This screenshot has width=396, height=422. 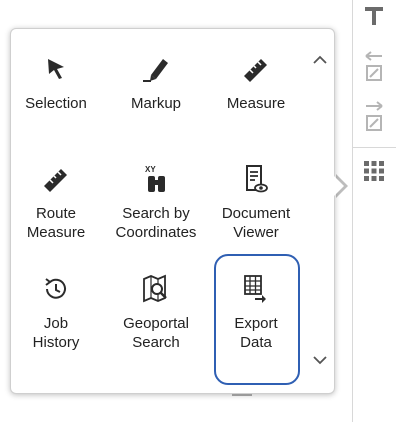 I want to click on tool-label: Job History, so click(x=56, y=333).